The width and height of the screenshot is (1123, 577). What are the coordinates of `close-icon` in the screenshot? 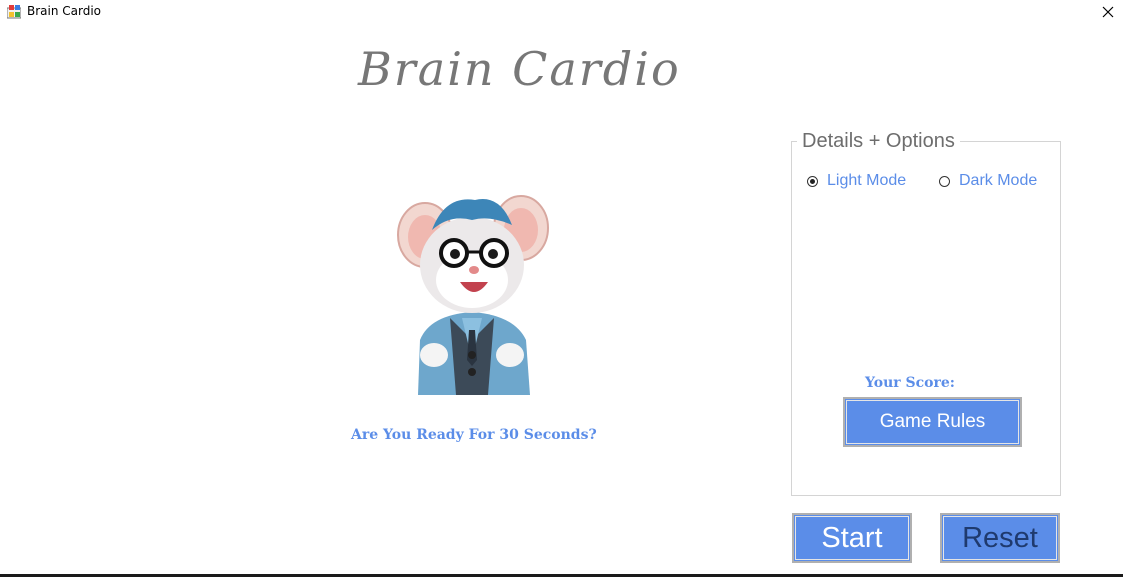 It's located at (1108, 11).